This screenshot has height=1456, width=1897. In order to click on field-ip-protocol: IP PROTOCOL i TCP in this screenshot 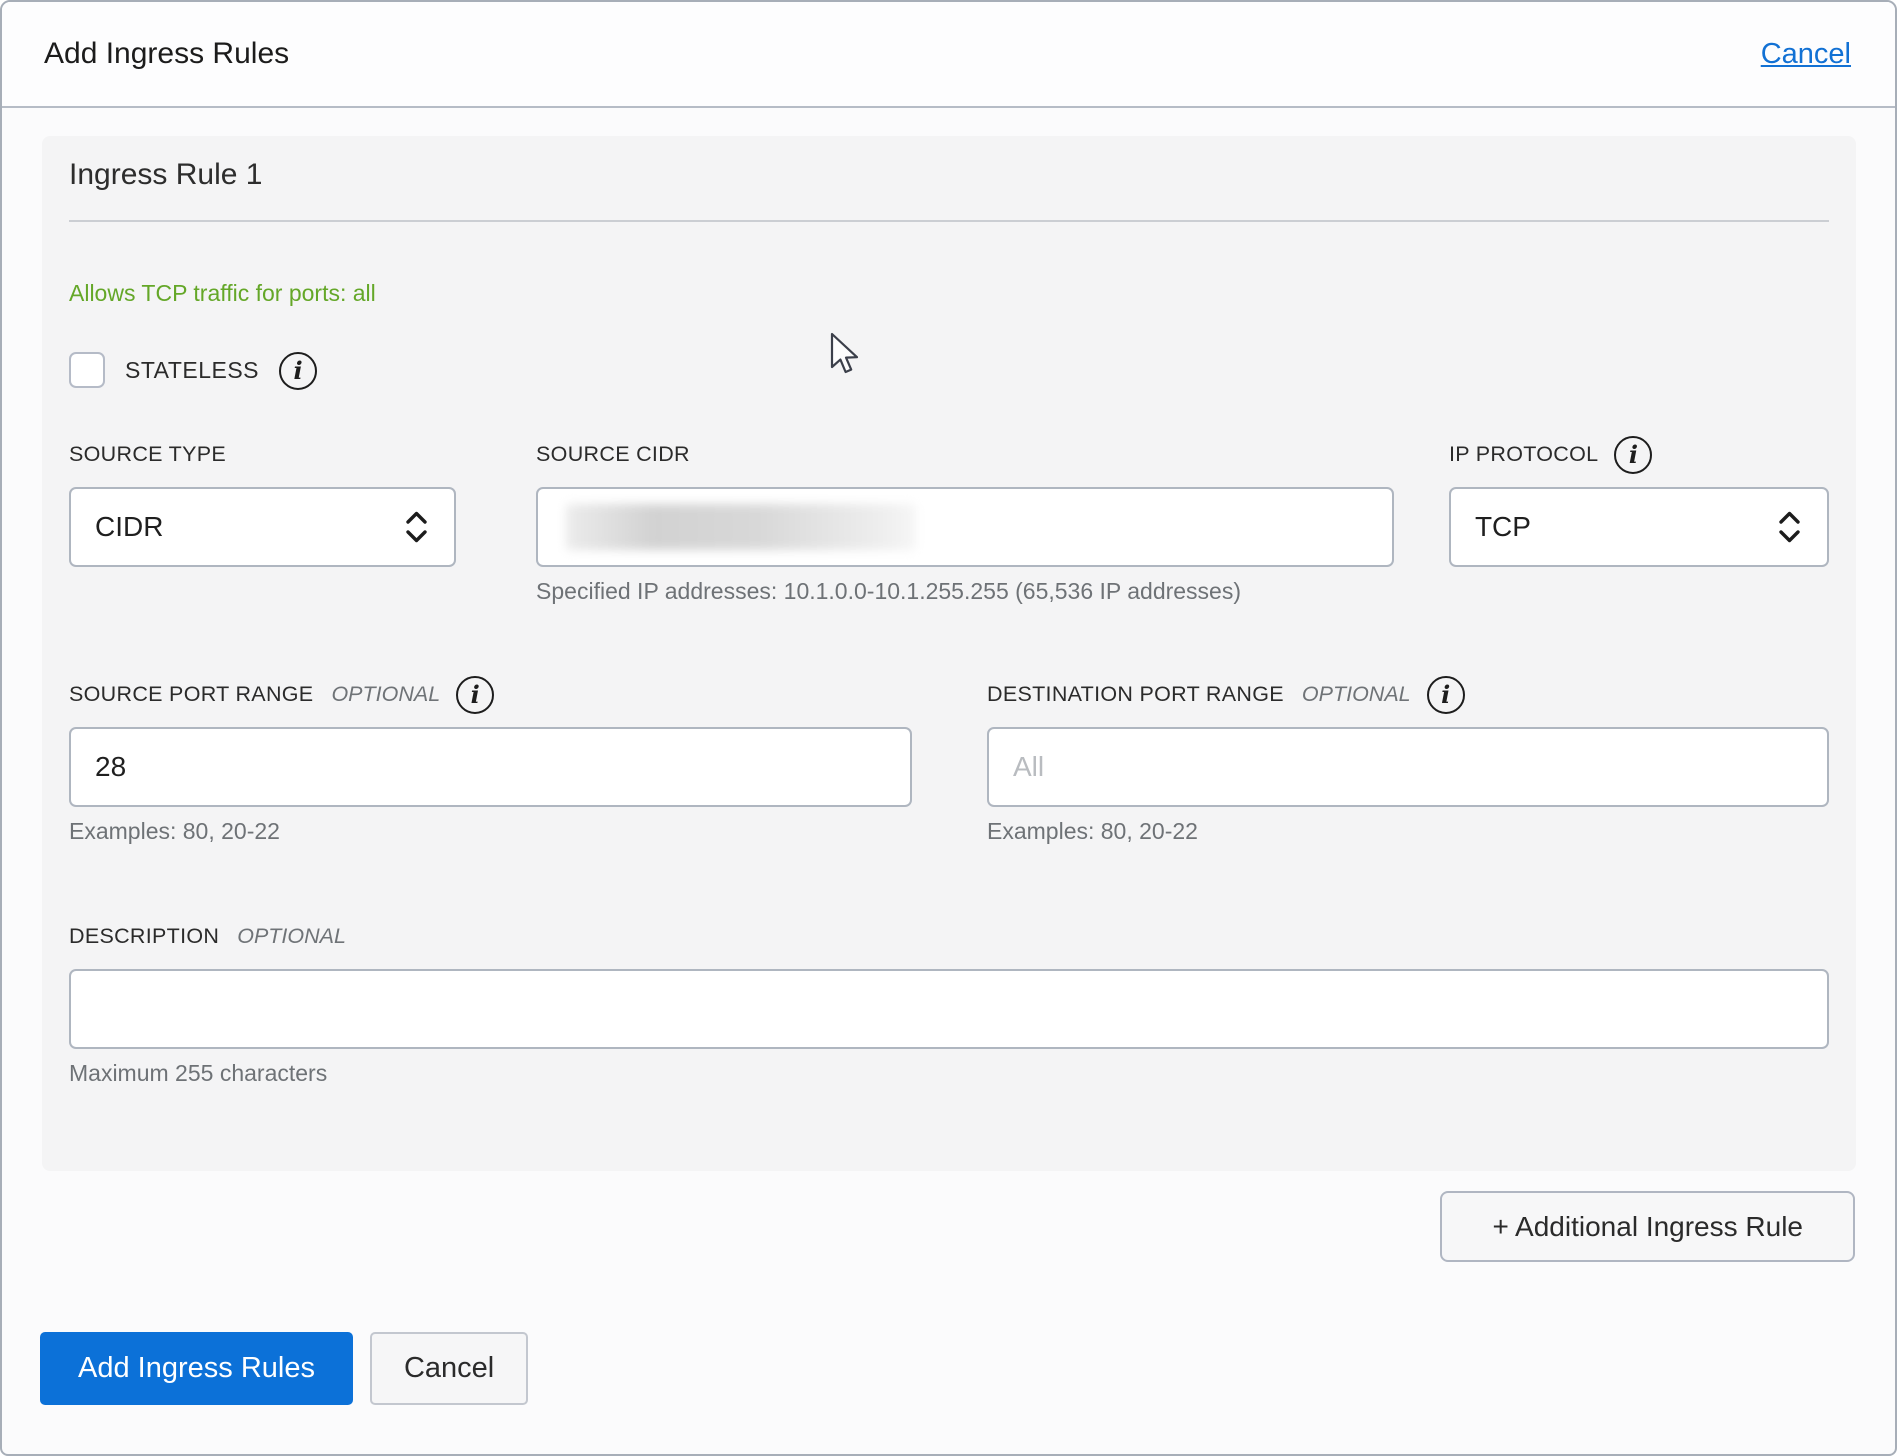, I will do `click(1638, 520)`.